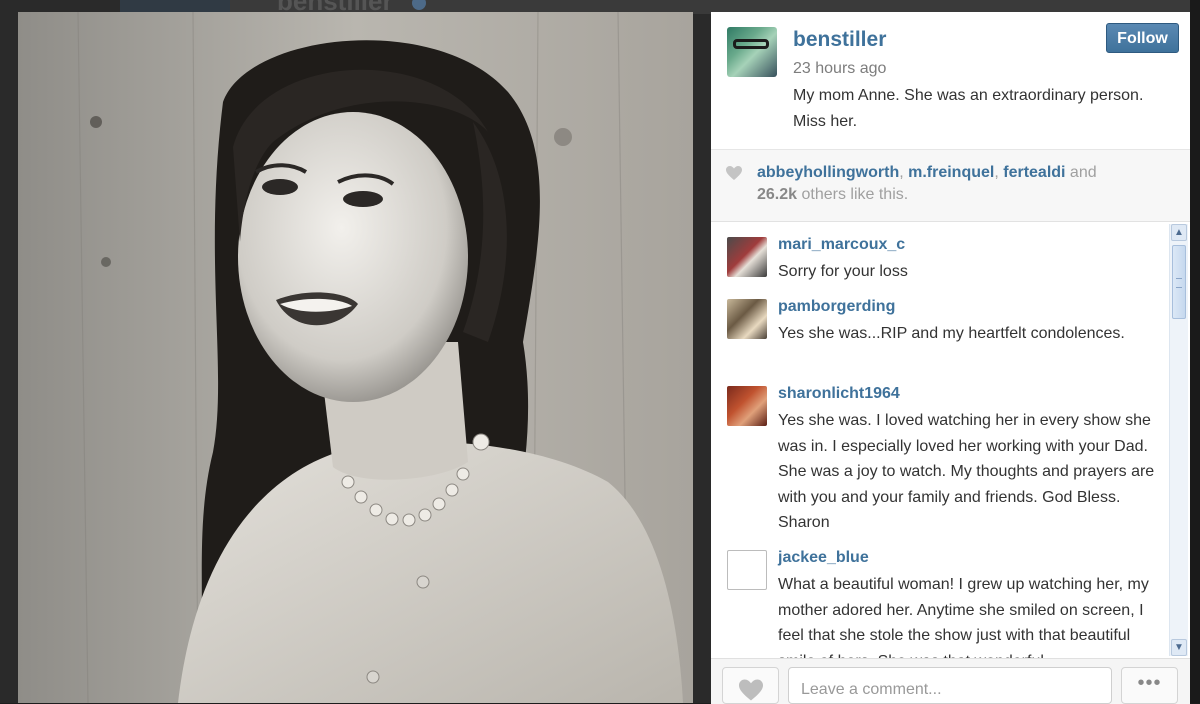 Image resolution: width=1200 pixels, height=704 pixels. I want to click on commenter-username: mari_marcoux_c, so click(841, 245).